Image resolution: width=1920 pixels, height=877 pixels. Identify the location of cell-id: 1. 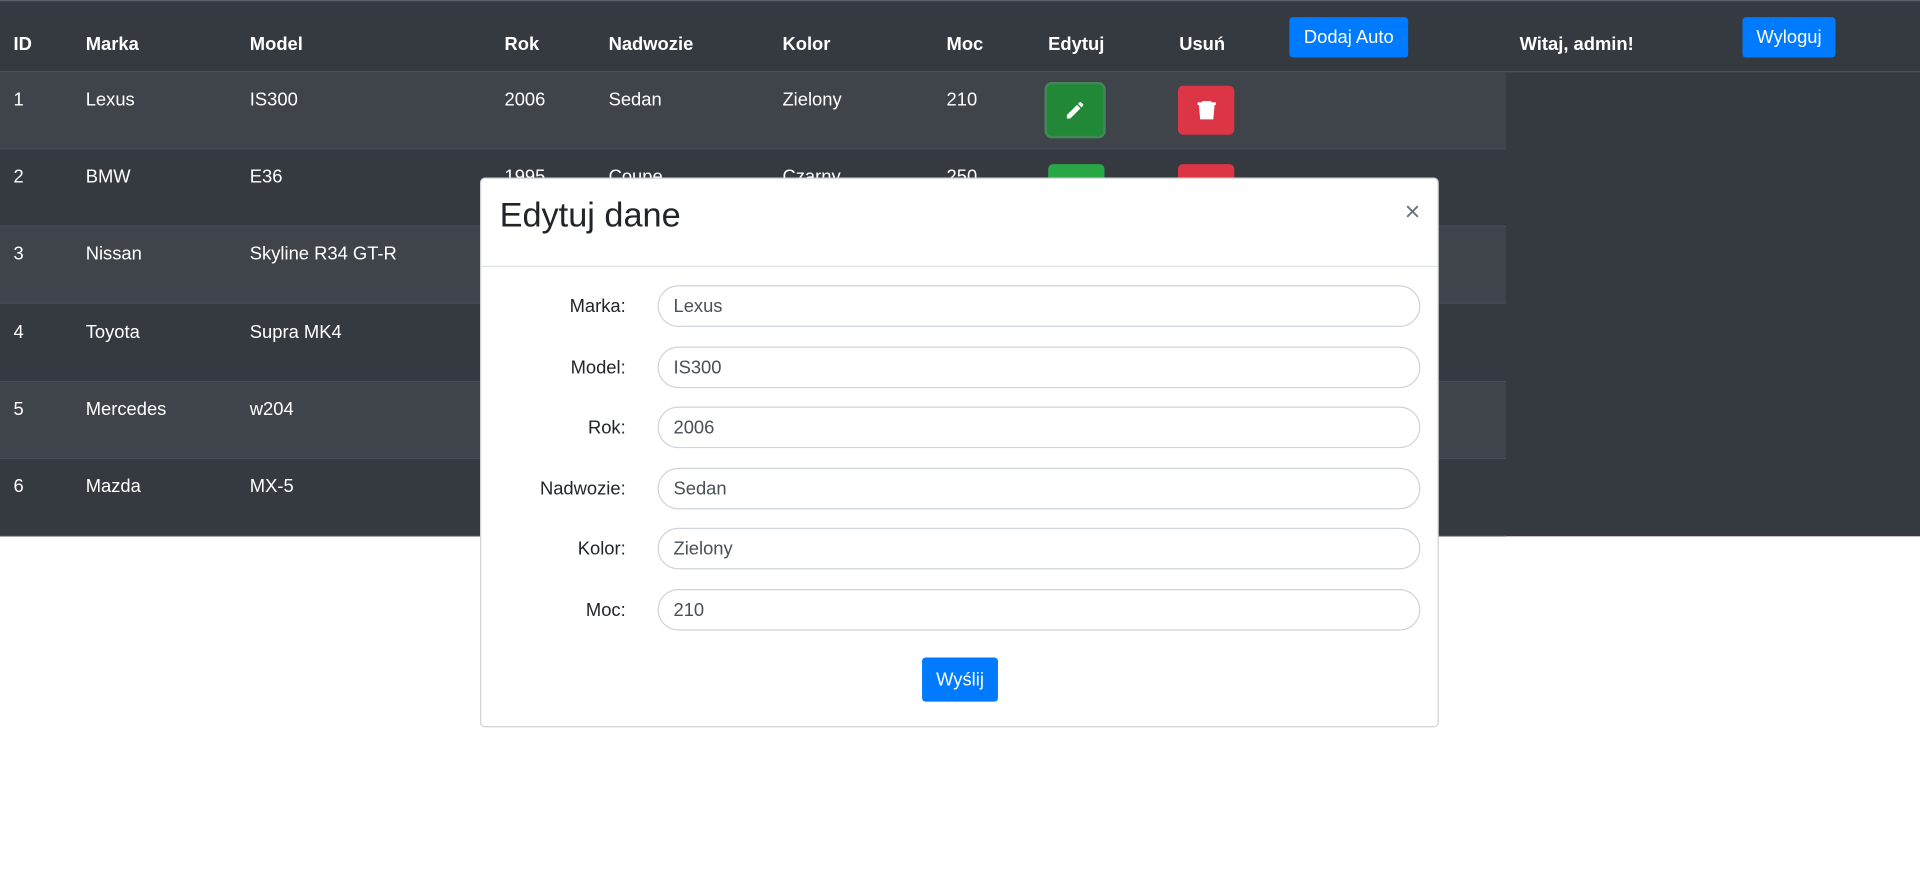
(18, 100).